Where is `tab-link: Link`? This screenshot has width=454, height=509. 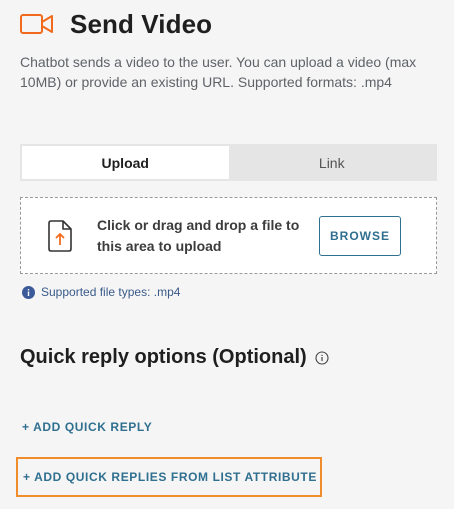 tab-link: Link is located at coordinates (332, 162).